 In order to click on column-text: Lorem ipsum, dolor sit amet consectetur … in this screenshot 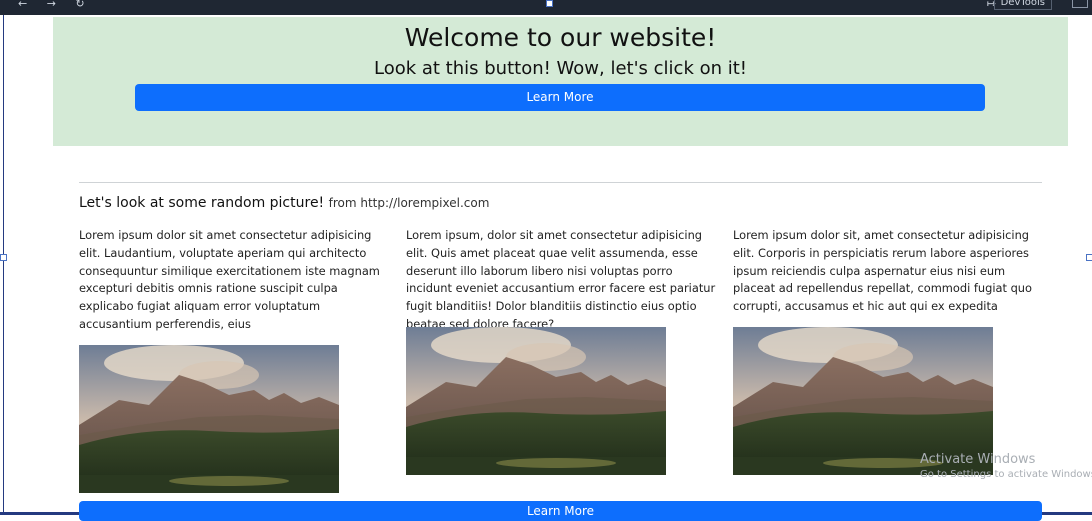, I will do `click(561, 279)`.